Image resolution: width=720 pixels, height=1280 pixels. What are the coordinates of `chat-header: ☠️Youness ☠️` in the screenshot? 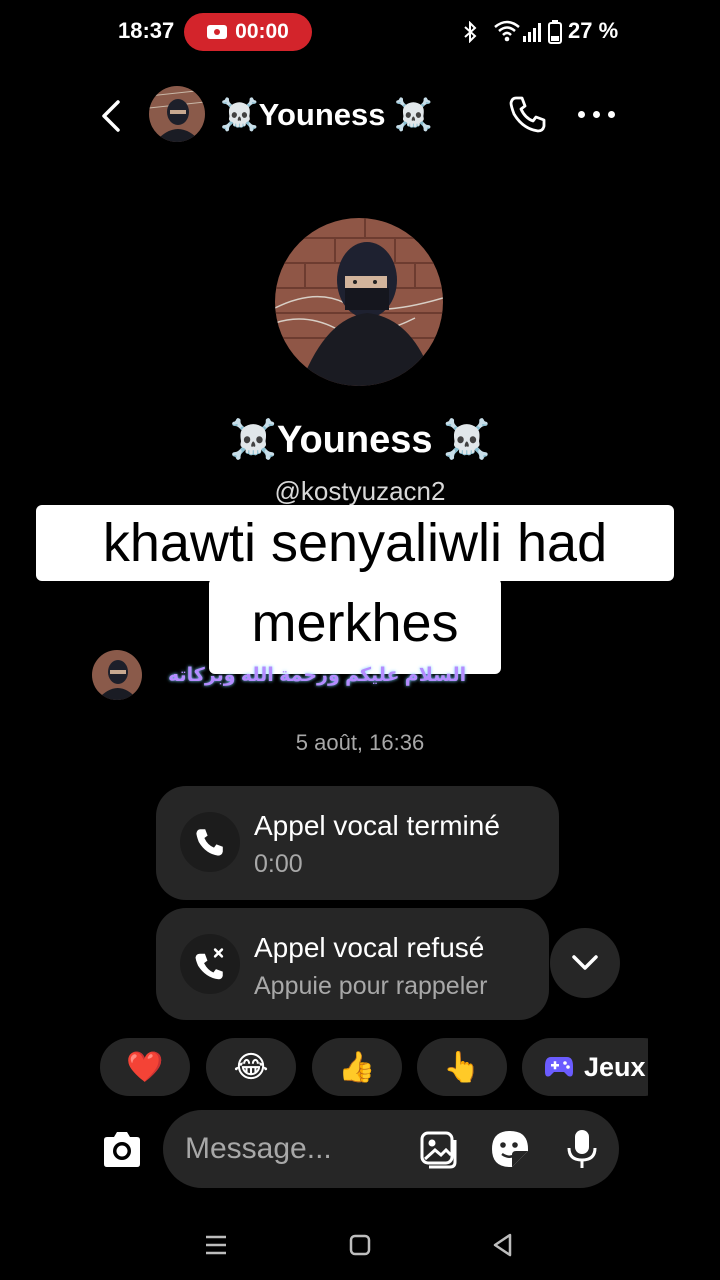 It's located at (360, 116).